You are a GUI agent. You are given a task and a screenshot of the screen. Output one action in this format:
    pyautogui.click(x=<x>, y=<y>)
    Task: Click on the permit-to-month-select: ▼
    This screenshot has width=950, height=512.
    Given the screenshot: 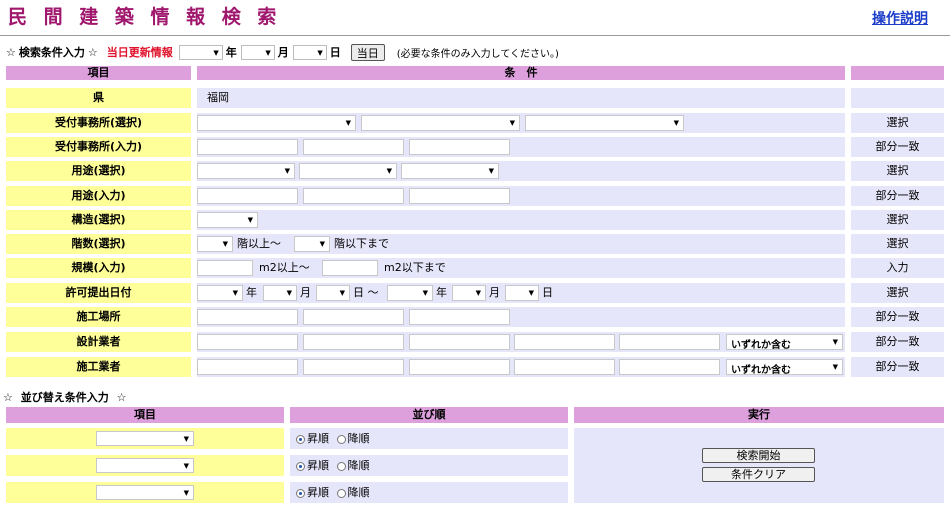 What is the action you would take?
    pyautogui.click(x=469, y=293)
    